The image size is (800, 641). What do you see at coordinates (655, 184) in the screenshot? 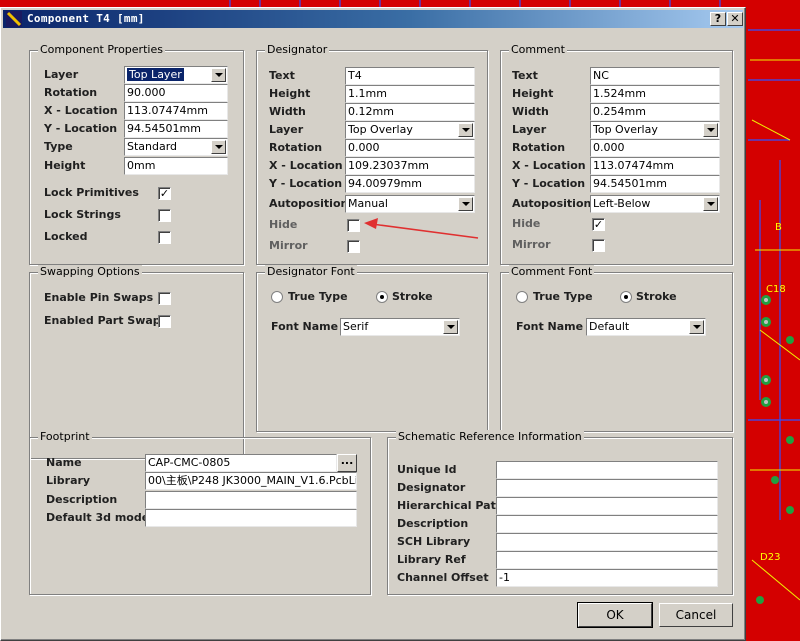
I see `comment-y-input: 94.54501mm` at bounding box center [655, 184].